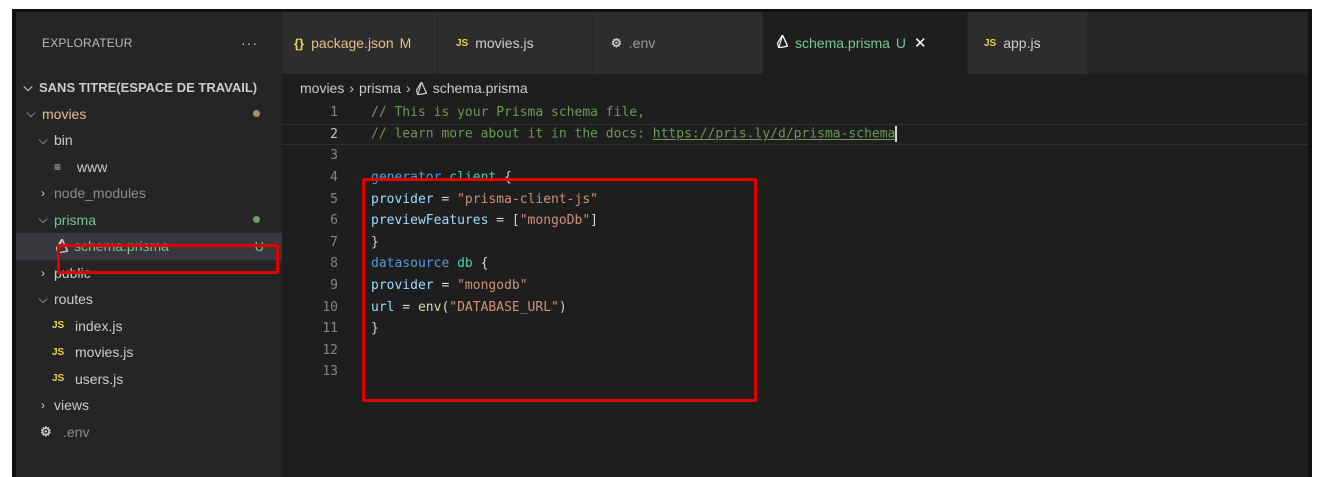 Image resolution: width=1323 pixels, height=477 pixels. I want to click on tree-item-label: bin, so click(63, 140).